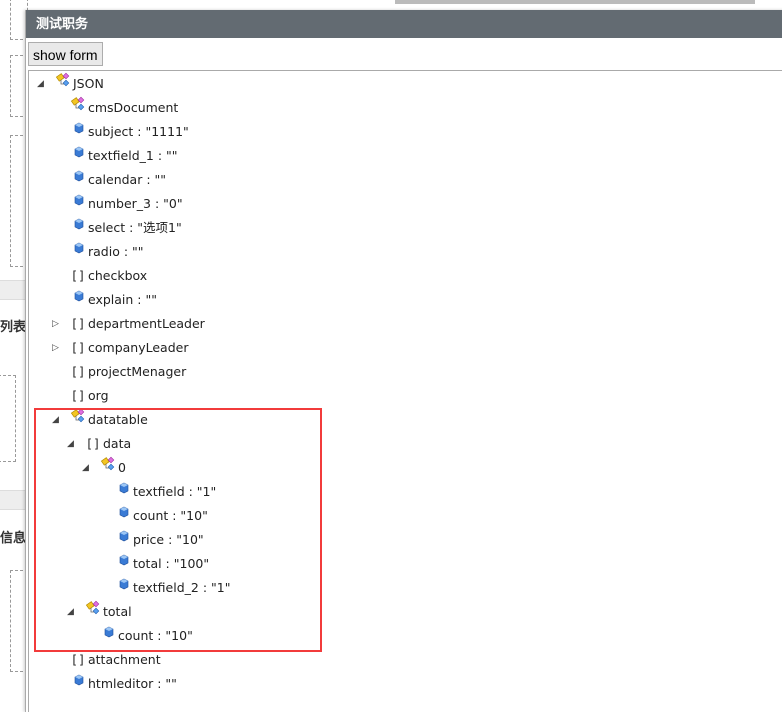 The height and width of the screenshot is (712, 782). Describe the element at coordinates (116, 251) in the screenshot. I see `tree-node-label: radio : ""` at that location.